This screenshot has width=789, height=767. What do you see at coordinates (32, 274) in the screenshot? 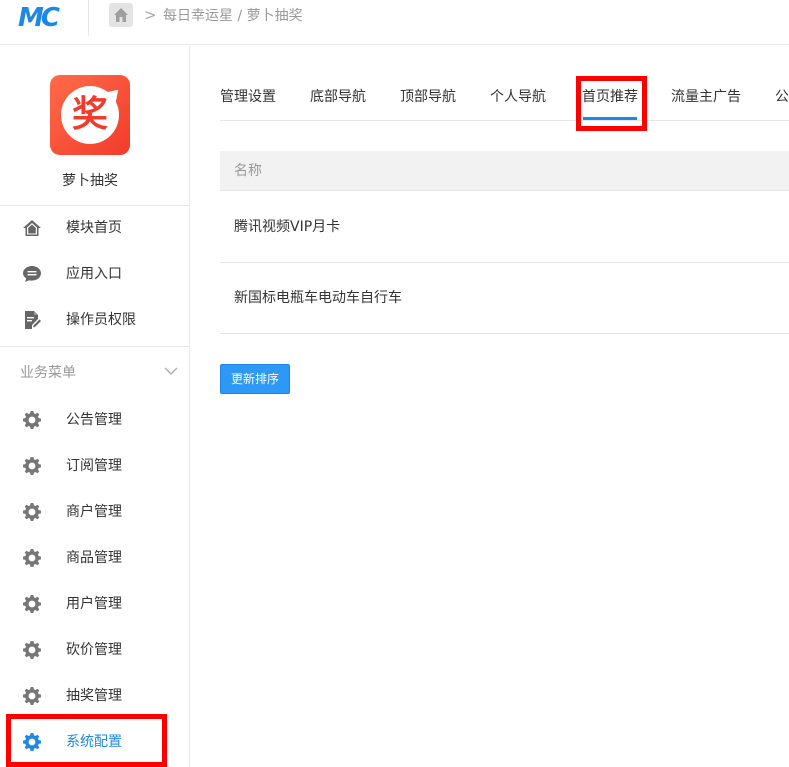
I see `chat-icon` at bounding box center [32, 274].